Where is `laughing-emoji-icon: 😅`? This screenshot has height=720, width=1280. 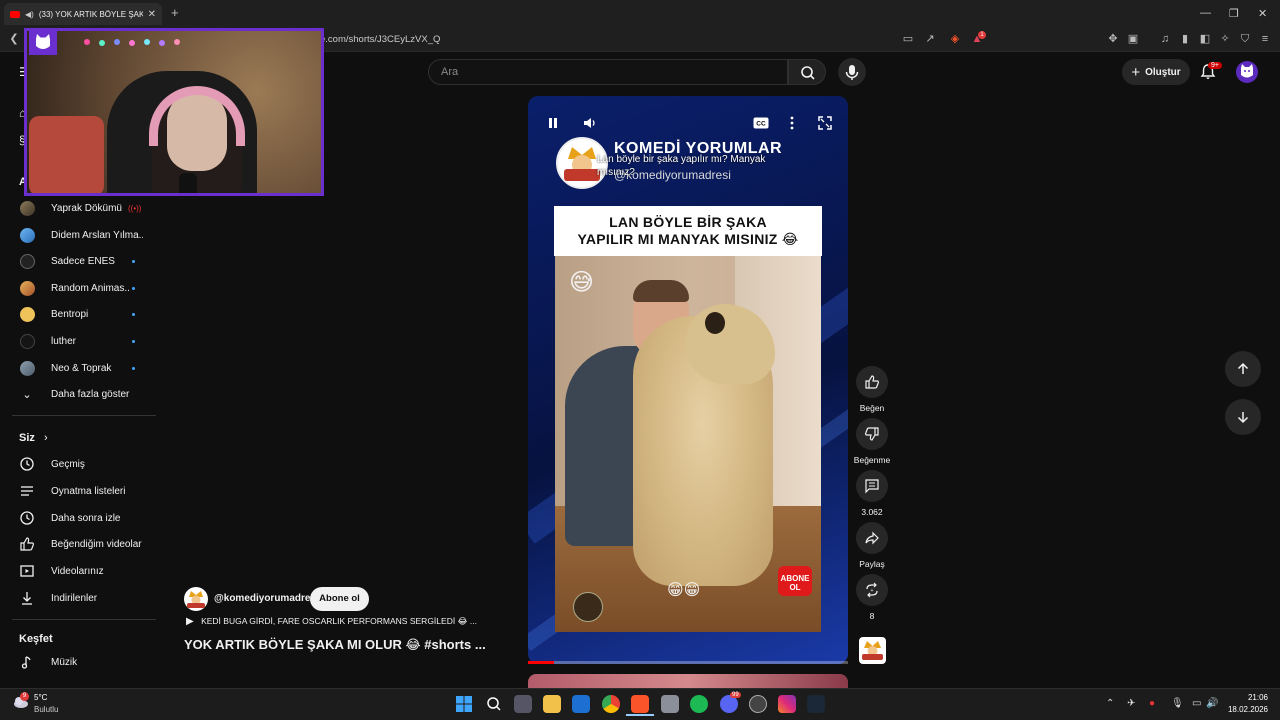
laughing-emoji-icon: 😅 is located at coordinates (582, 282).